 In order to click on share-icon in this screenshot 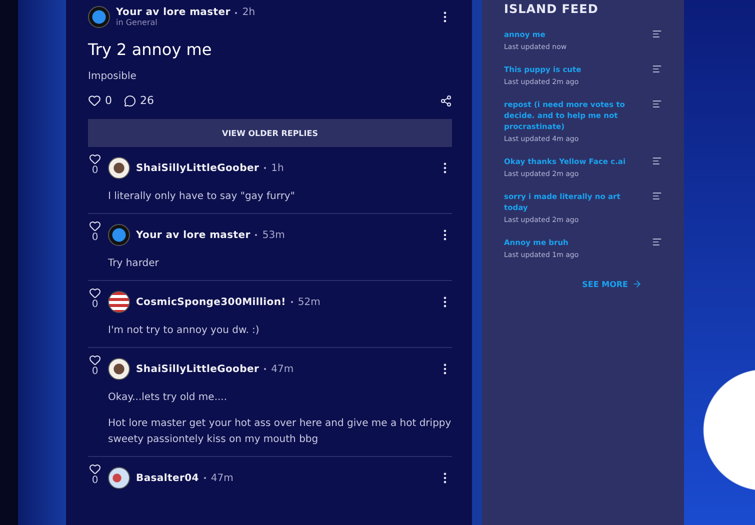, I will do `click(446, 100)`.